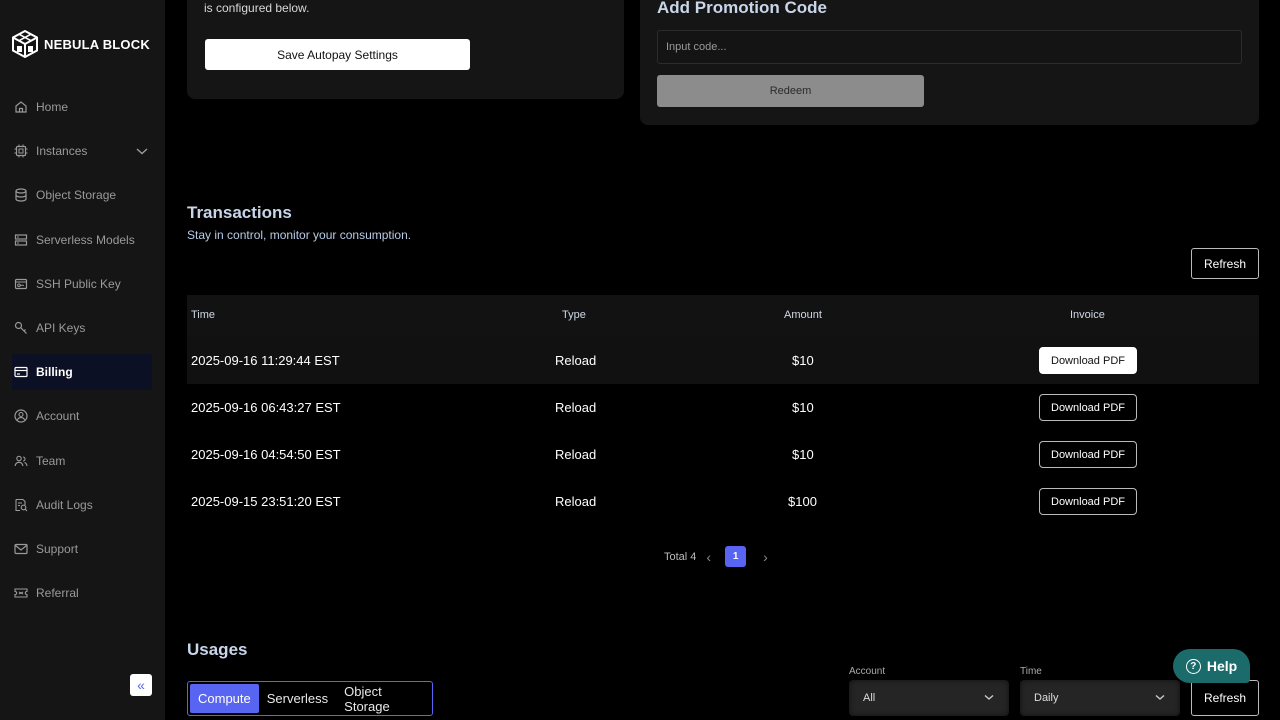  I want to click on ticket-icon, so click(21, 593).